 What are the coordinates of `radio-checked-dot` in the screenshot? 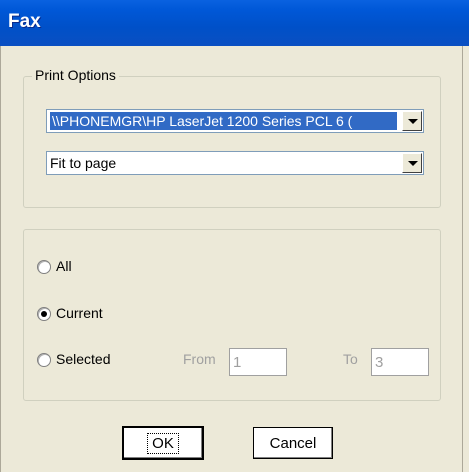 It's located at (44, 314).